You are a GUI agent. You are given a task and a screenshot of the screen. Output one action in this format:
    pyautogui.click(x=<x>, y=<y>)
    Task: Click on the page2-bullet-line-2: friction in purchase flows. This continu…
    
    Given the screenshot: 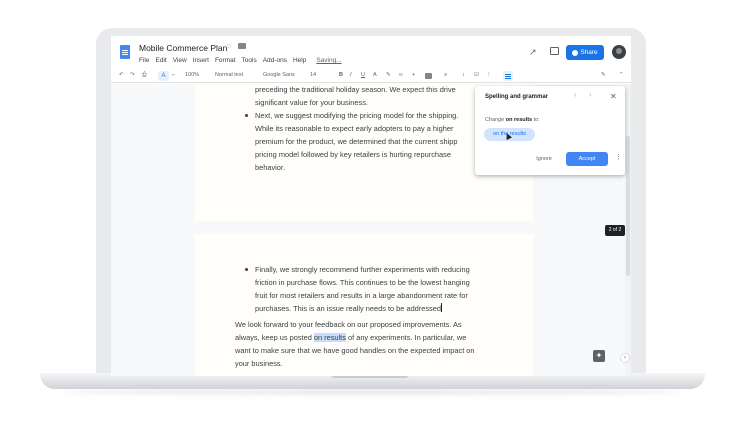 What is the action you would take?
    pyautogui.click(x=362, y=282)
    